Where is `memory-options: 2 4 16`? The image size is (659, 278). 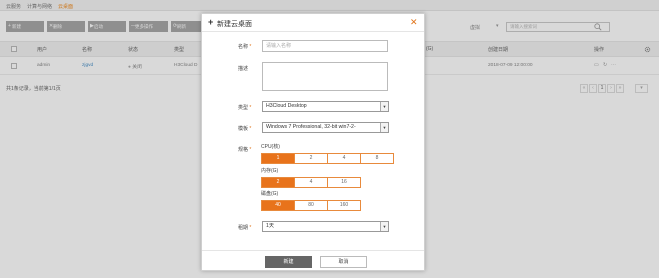
memory-options: 2 4 16 is located at coordinates (311, 182).